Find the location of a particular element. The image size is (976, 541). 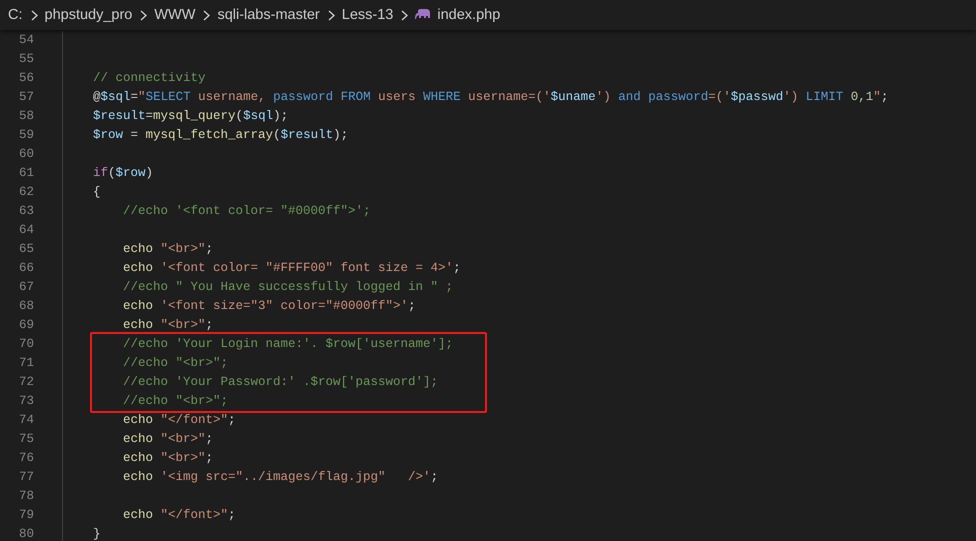

line-number: 76 is located at coordinates (26, 458).